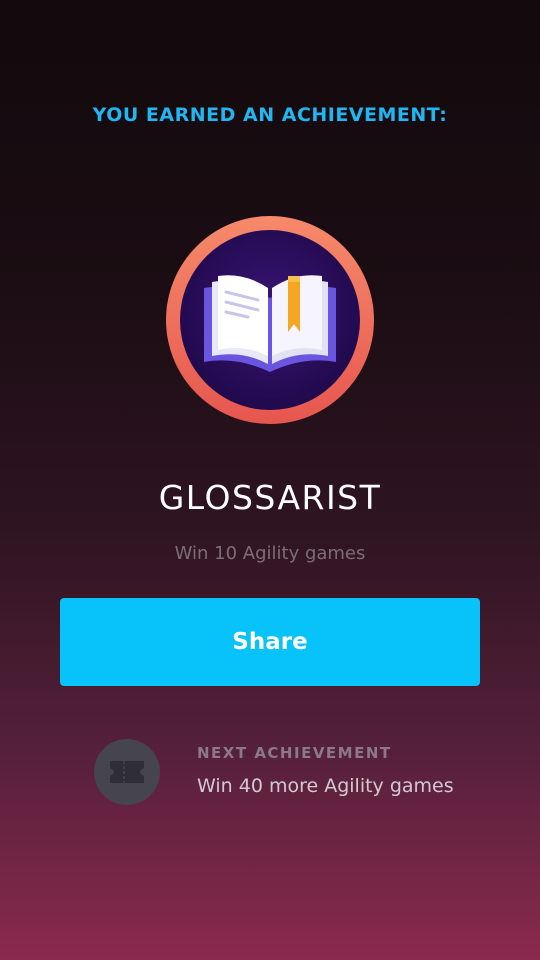  What do you see at coordinates (270, 320) in the screenshot?
I see `achievement-badge` at bounding box center [270, 320].